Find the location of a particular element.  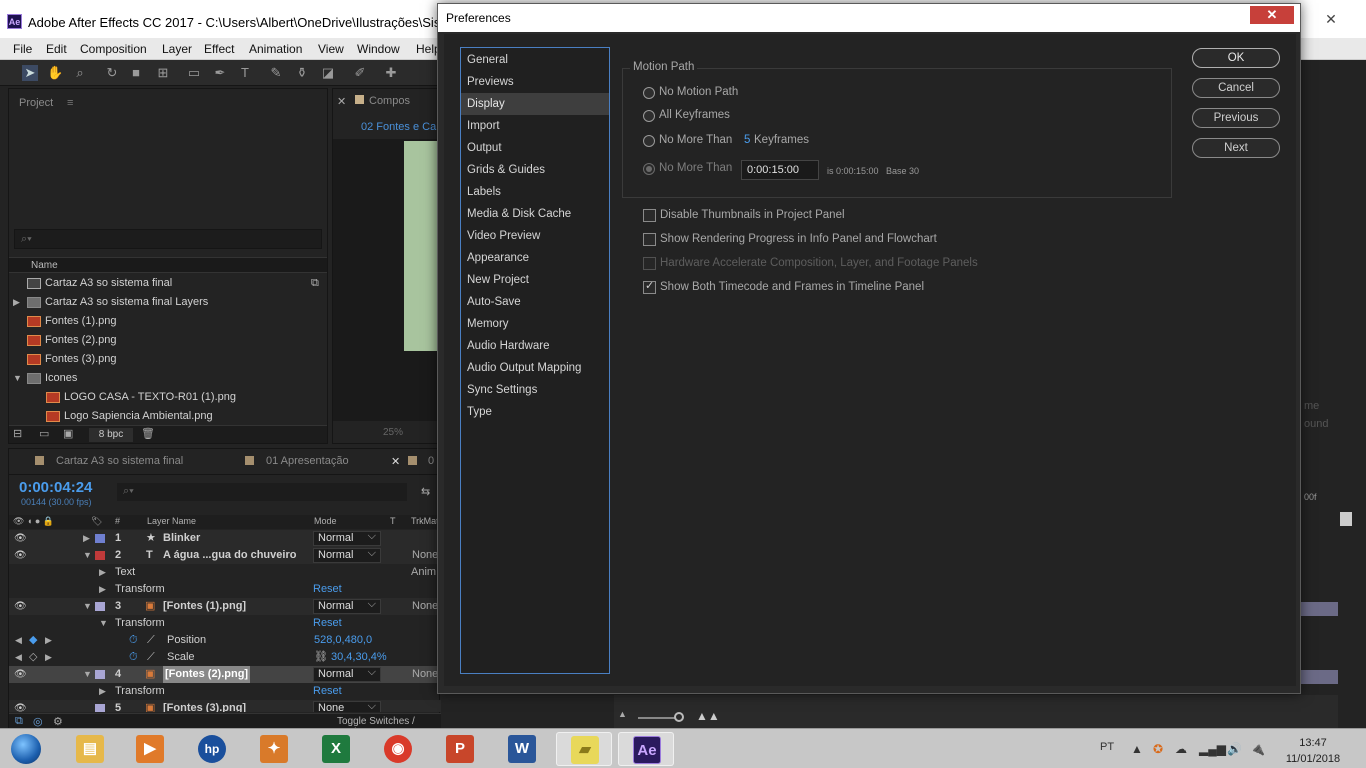

layer-name: [Fontes (3).png] is located at coordinates (204, 706).